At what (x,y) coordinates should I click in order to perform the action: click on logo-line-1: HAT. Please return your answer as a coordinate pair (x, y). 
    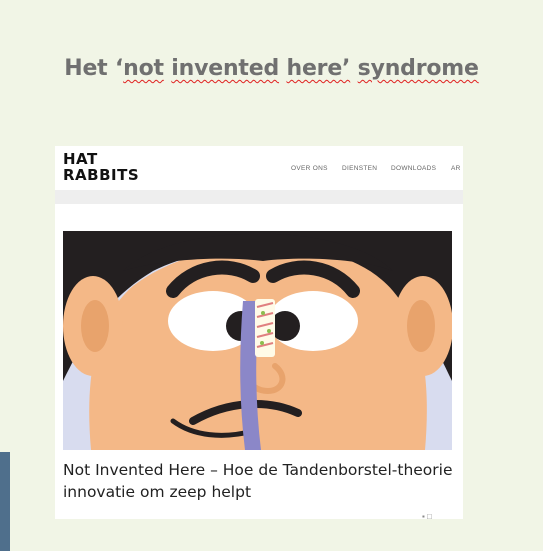
    Looking at the image, I should click on (80, 159).